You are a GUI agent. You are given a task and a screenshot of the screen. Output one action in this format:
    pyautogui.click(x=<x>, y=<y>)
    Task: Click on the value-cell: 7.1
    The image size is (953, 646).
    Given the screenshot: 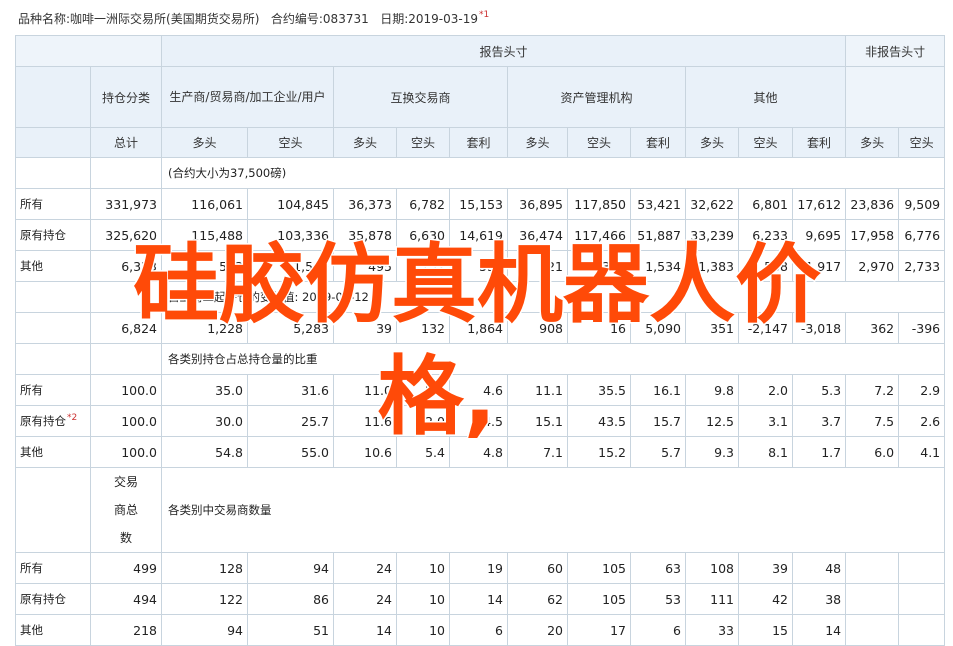 What is the action you would take?
    pyautogui.click(x=537, y=452)
    